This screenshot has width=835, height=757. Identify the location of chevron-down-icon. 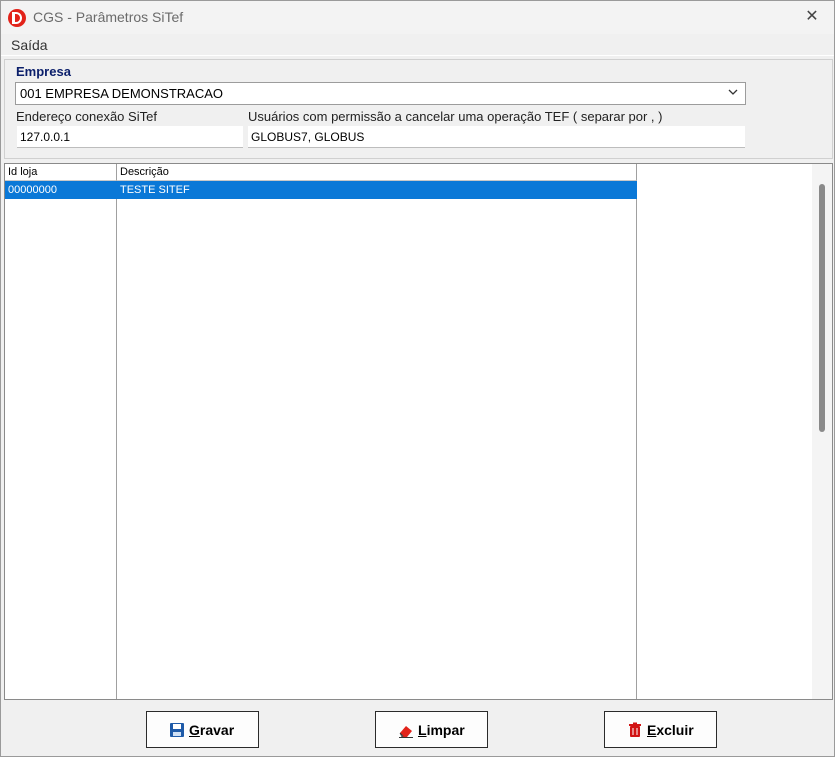
(733, 93).